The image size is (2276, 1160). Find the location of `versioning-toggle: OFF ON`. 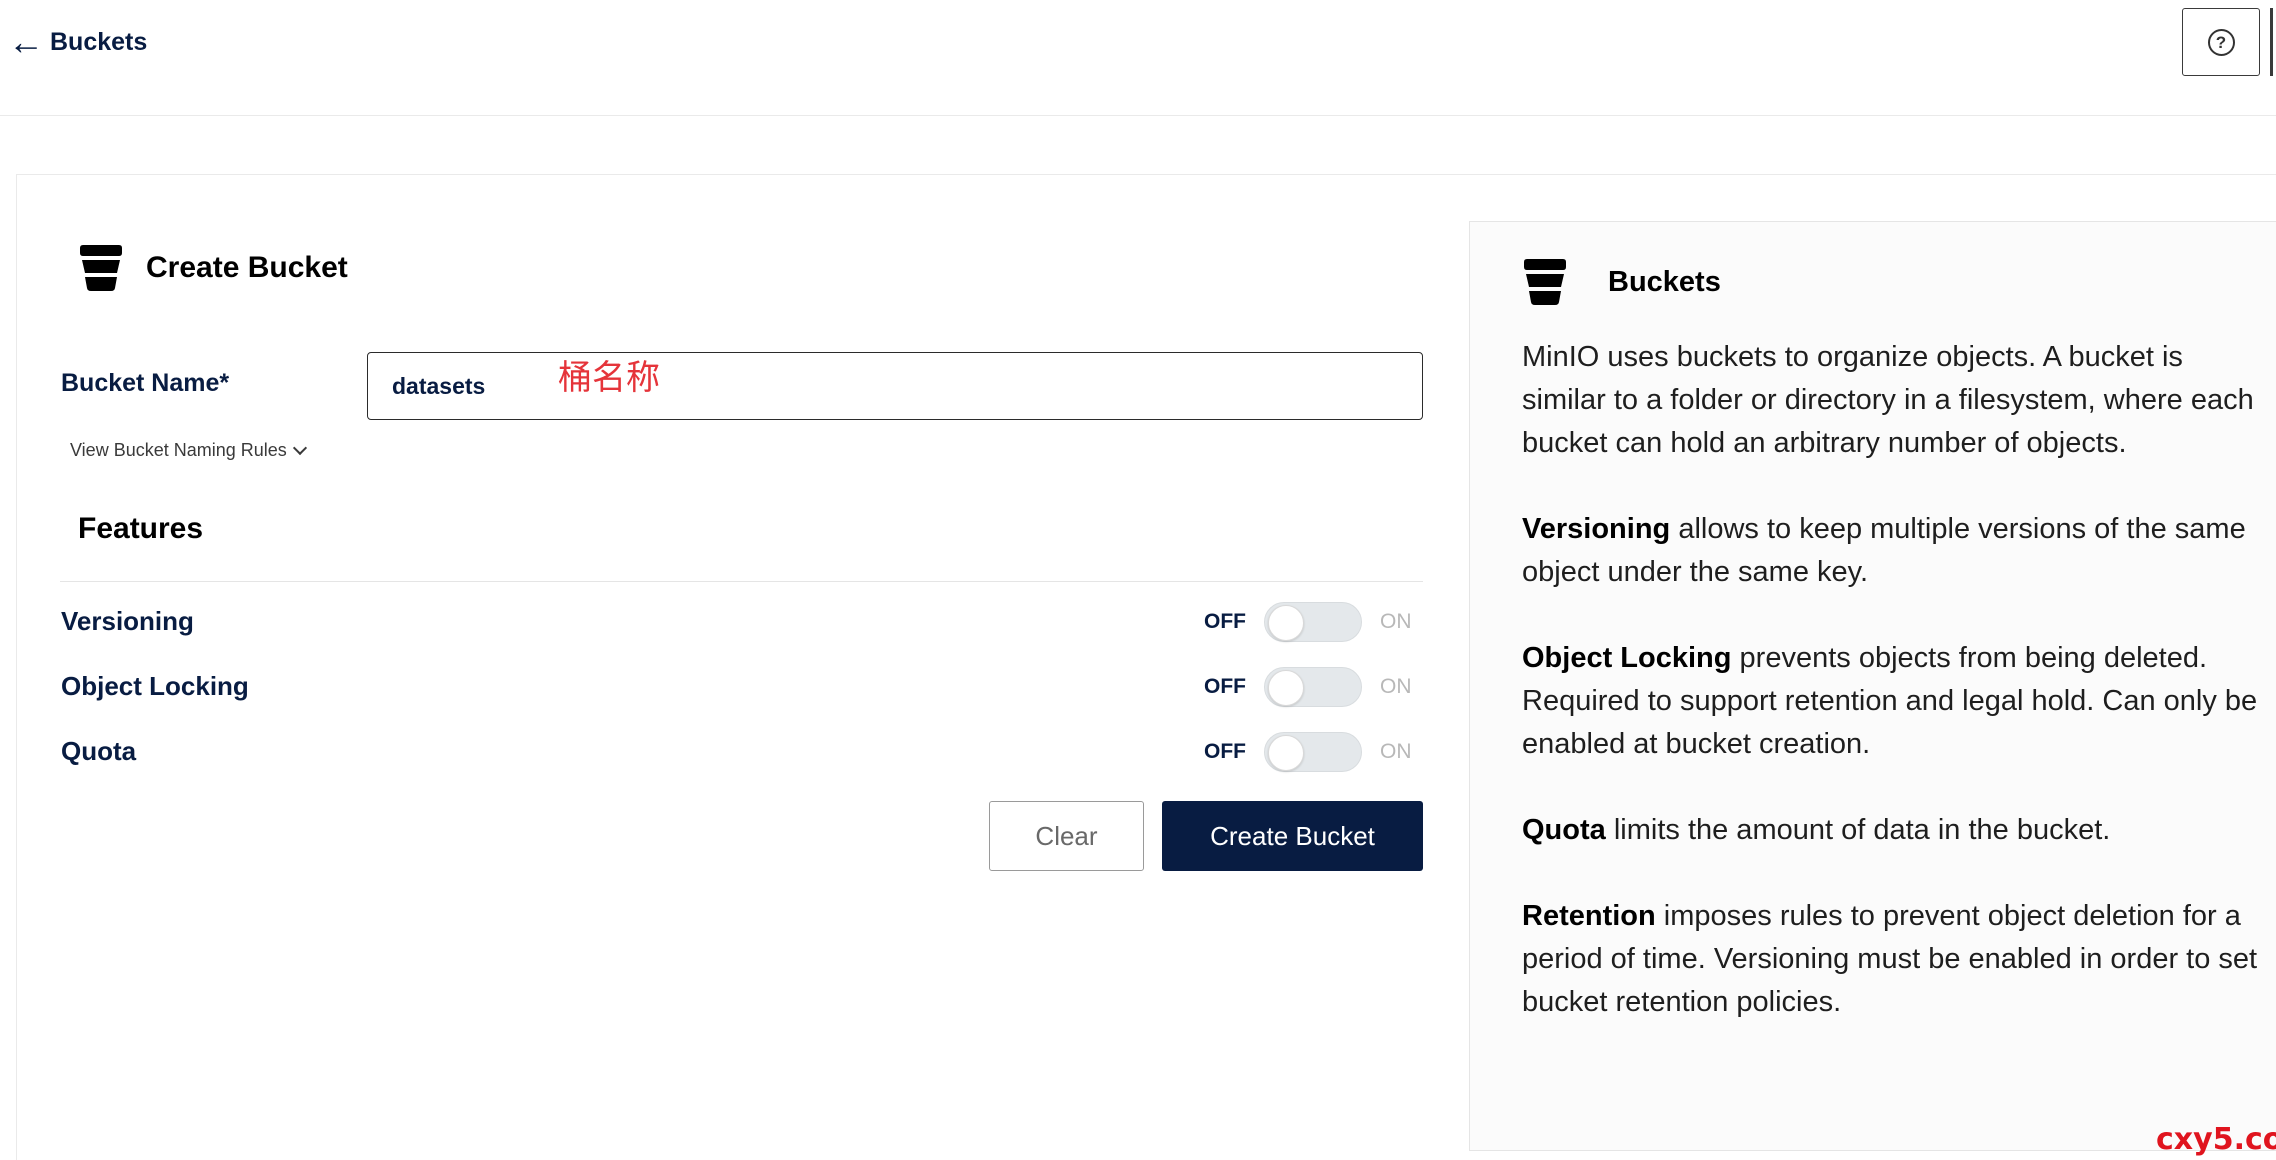

versioning-toggle: OFF ON is located at coordinates (1308, 622).